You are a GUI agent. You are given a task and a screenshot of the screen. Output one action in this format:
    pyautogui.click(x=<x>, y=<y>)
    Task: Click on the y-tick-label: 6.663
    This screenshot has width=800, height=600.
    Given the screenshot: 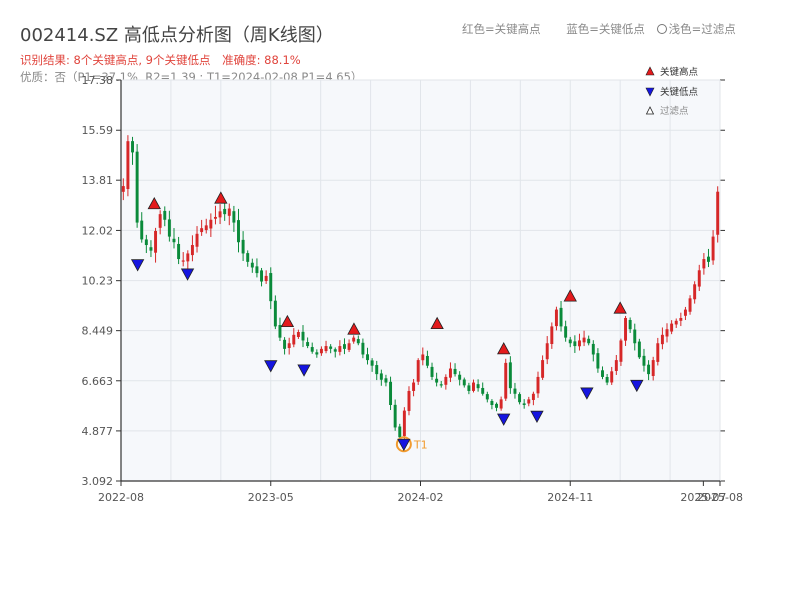 What is the action you would take?
    pyautogui.click(x=98, y=381)
    